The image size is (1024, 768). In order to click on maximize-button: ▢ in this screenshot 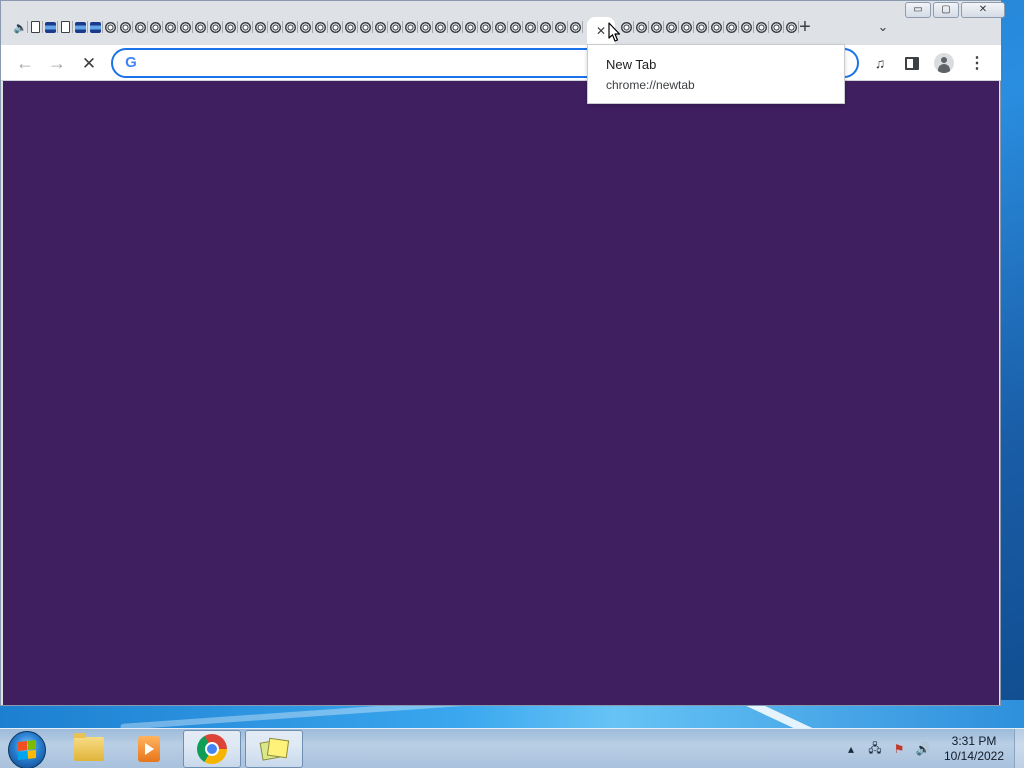, I will do `click(946, 10)`.